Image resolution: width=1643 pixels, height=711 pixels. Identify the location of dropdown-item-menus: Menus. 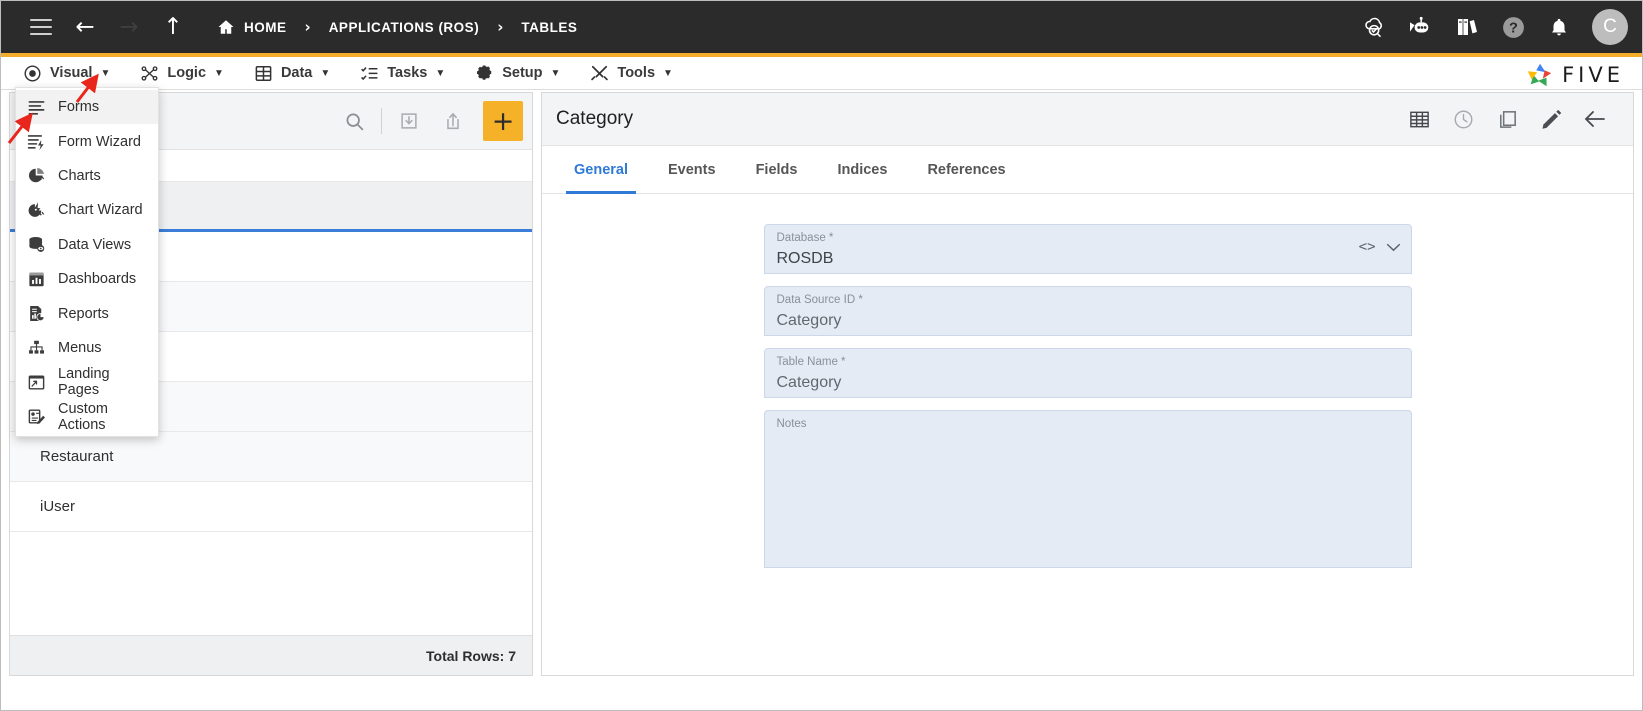
(87, 348).